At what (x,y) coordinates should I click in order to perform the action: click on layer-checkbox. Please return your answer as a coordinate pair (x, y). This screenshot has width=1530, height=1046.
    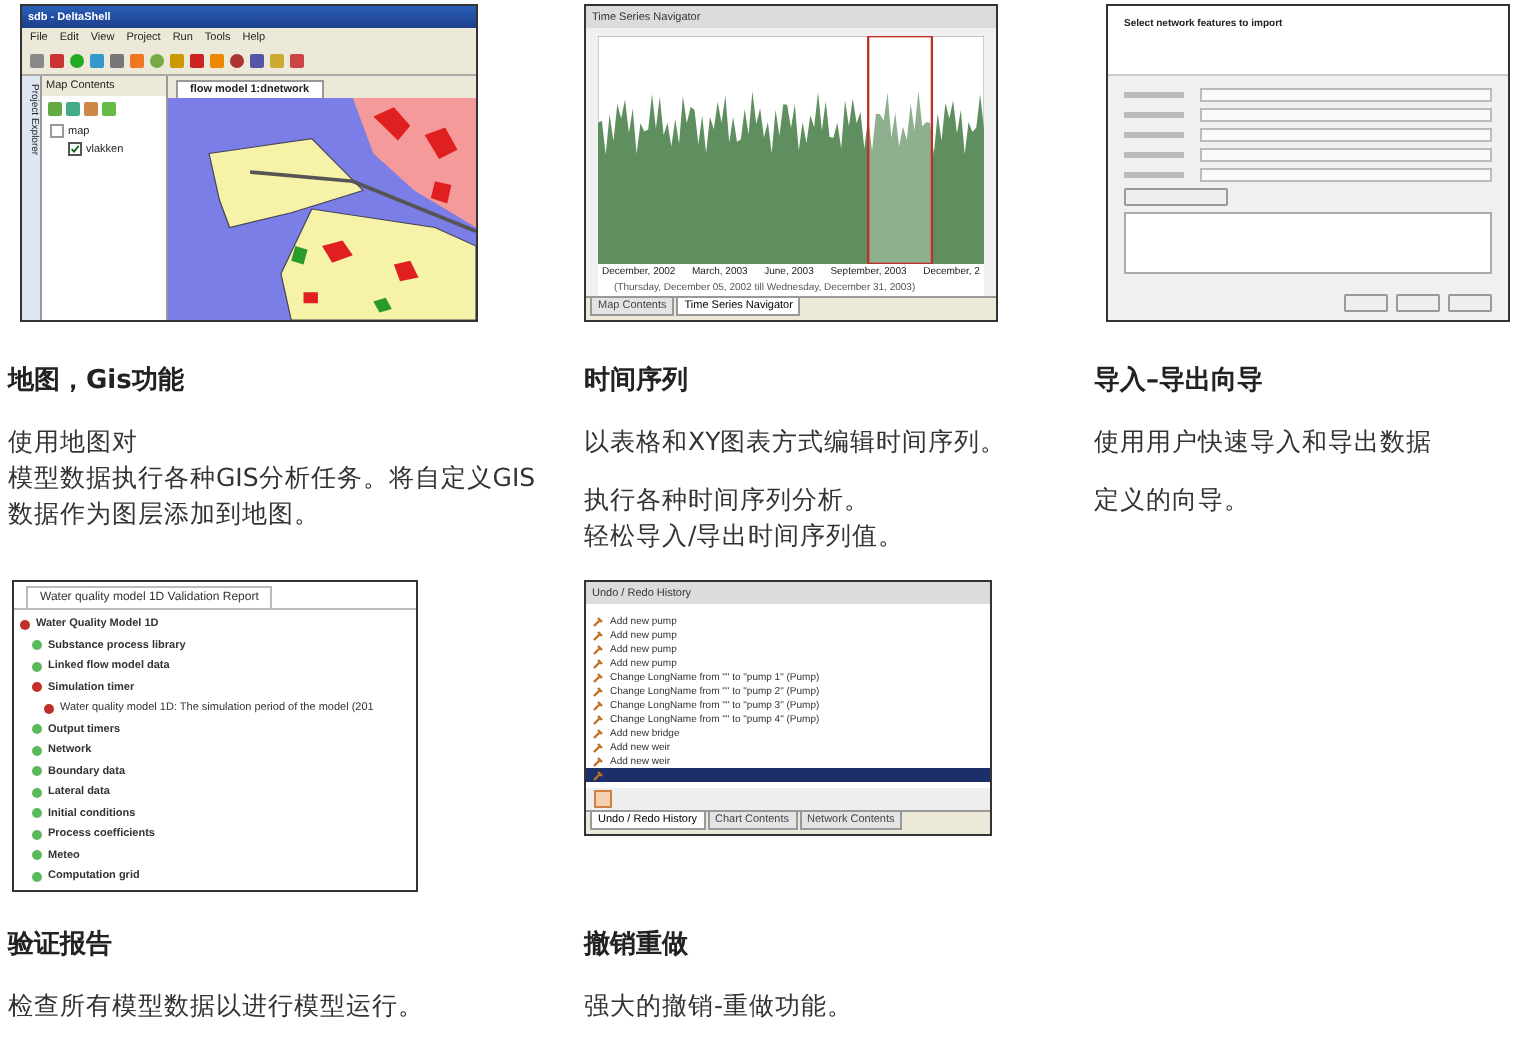
    Looking at the image, I should click on (75, 149).